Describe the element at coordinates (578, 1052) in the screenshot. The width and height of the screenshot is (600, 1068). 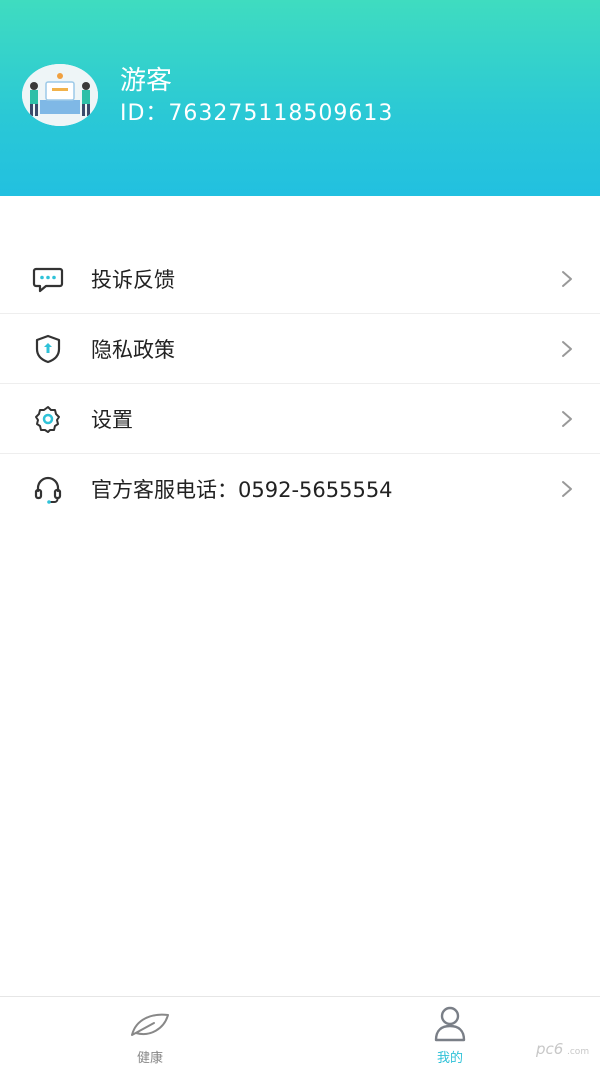
I see `svg-text: .com` at that location.